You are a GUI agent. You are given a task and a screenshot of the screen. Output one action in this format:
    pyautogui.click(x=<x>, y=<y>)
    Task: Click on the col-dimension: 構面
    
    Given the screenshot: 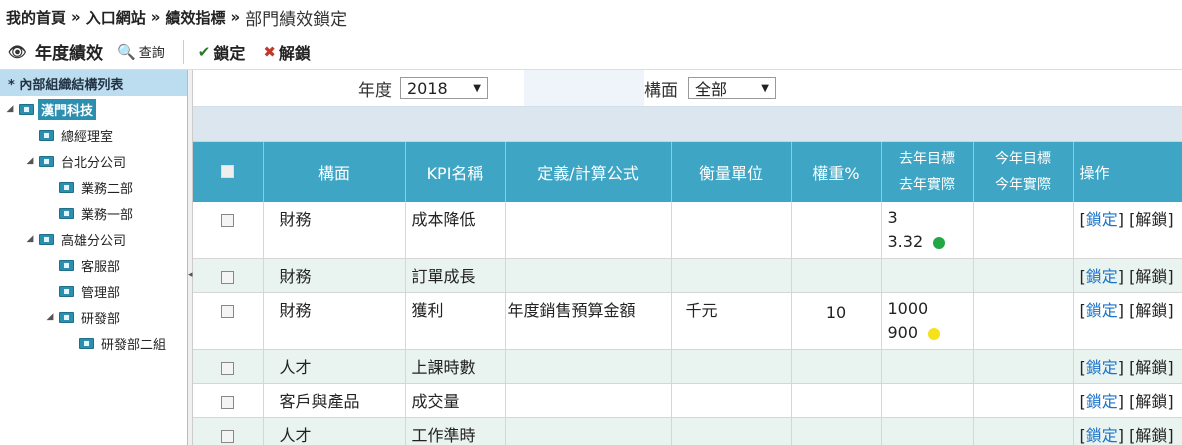 What is the action you would take?
    pyautogui.click(x=334, y=172)
    